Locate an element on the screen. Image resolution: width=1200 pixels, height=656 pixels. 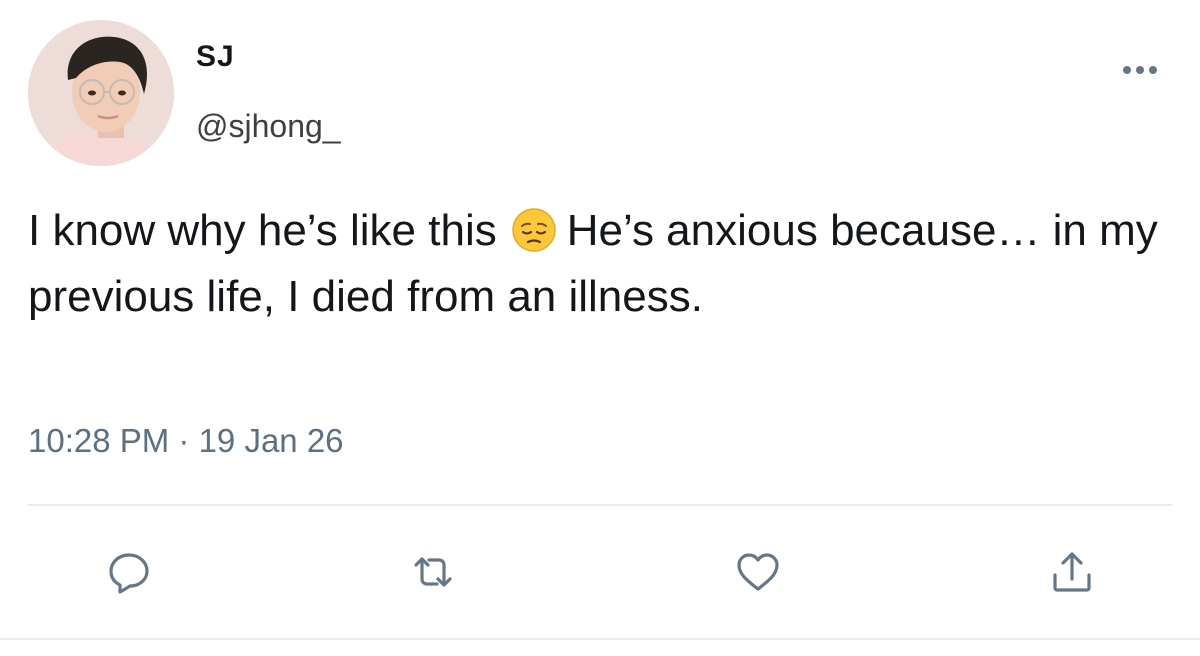
more-options-icon is located at coordinates (1140, 70).